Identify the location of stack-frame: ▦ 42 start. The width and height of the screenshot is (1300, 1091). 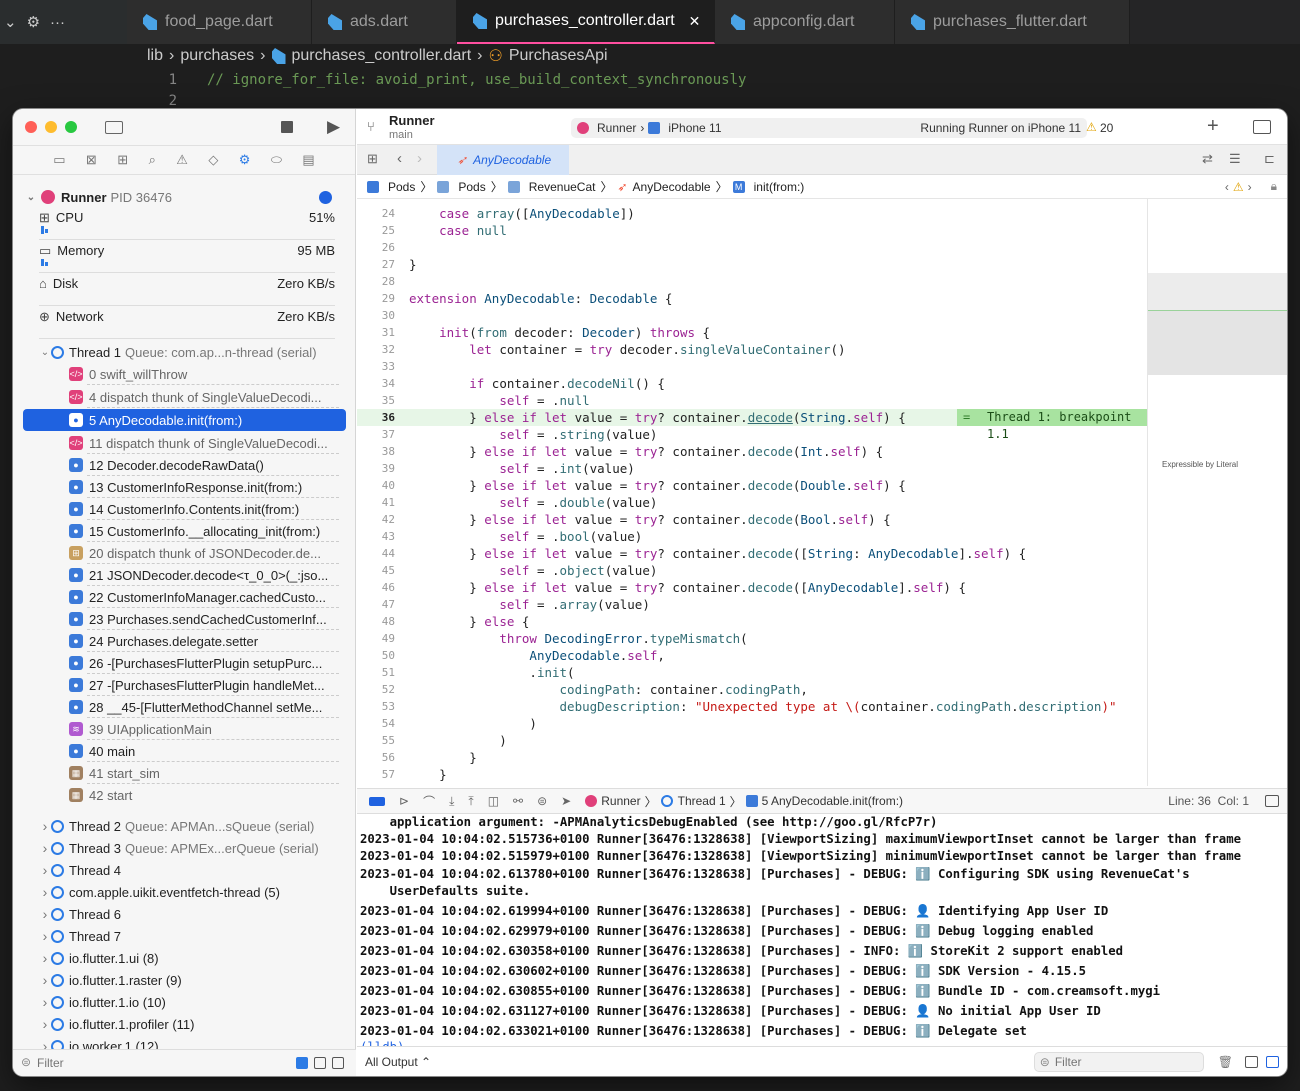
(184, 795).